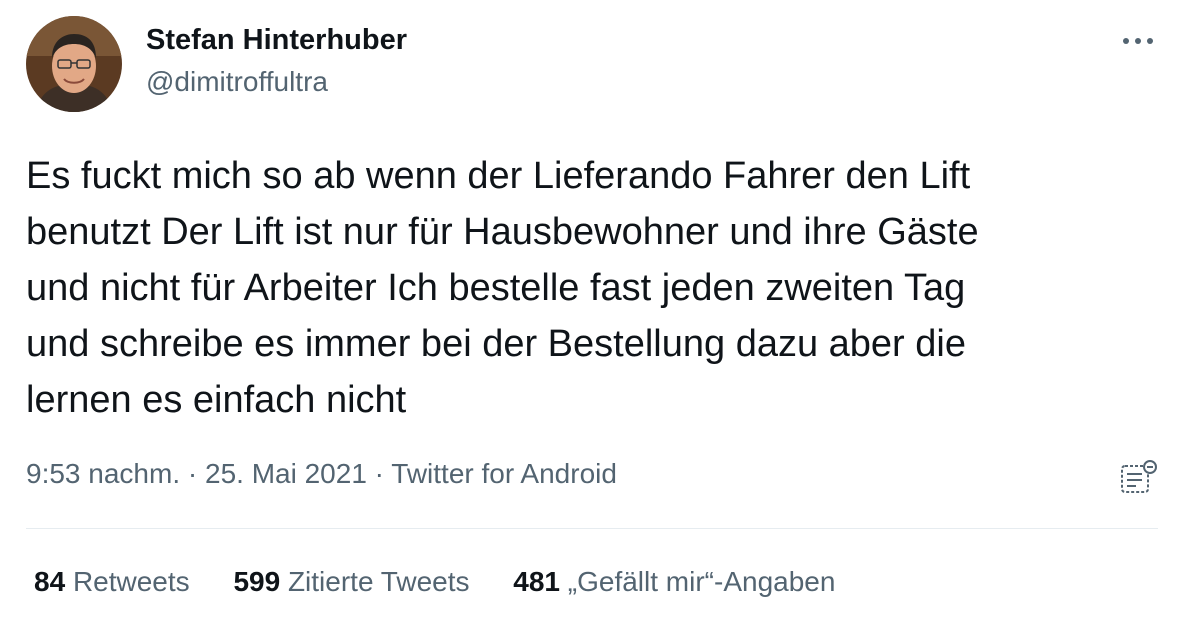 Image resolution: width=1186 pixels, height=628 pixels. I want to click on user-handle: @dimitroffultra, so click(237, 82).